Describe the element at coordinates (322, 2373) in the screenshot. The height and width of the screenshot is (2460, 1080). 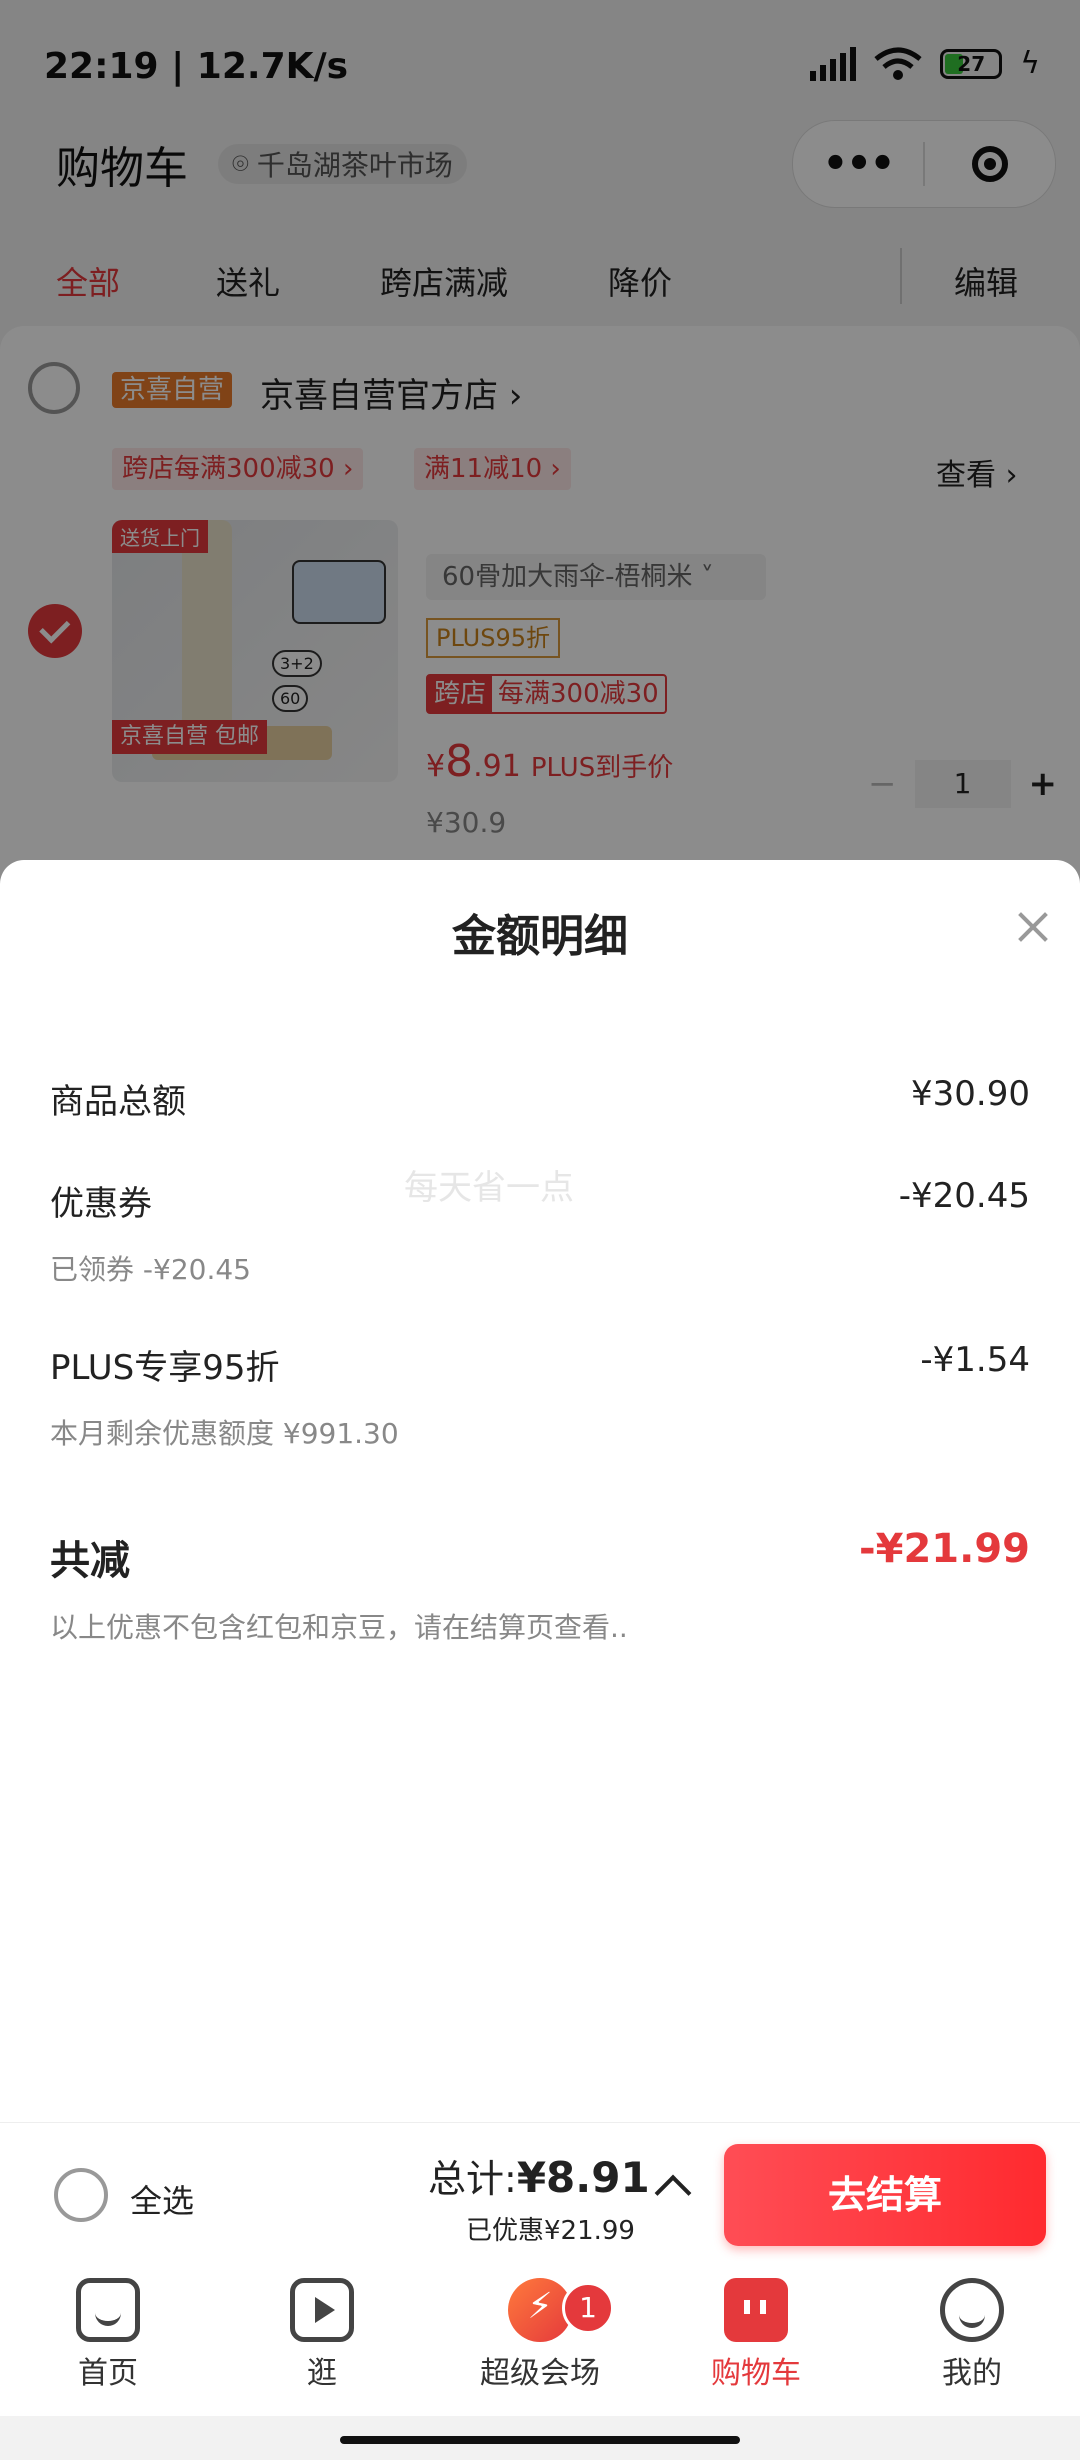
I see `tabbar-label-browse: 逛` at that location.